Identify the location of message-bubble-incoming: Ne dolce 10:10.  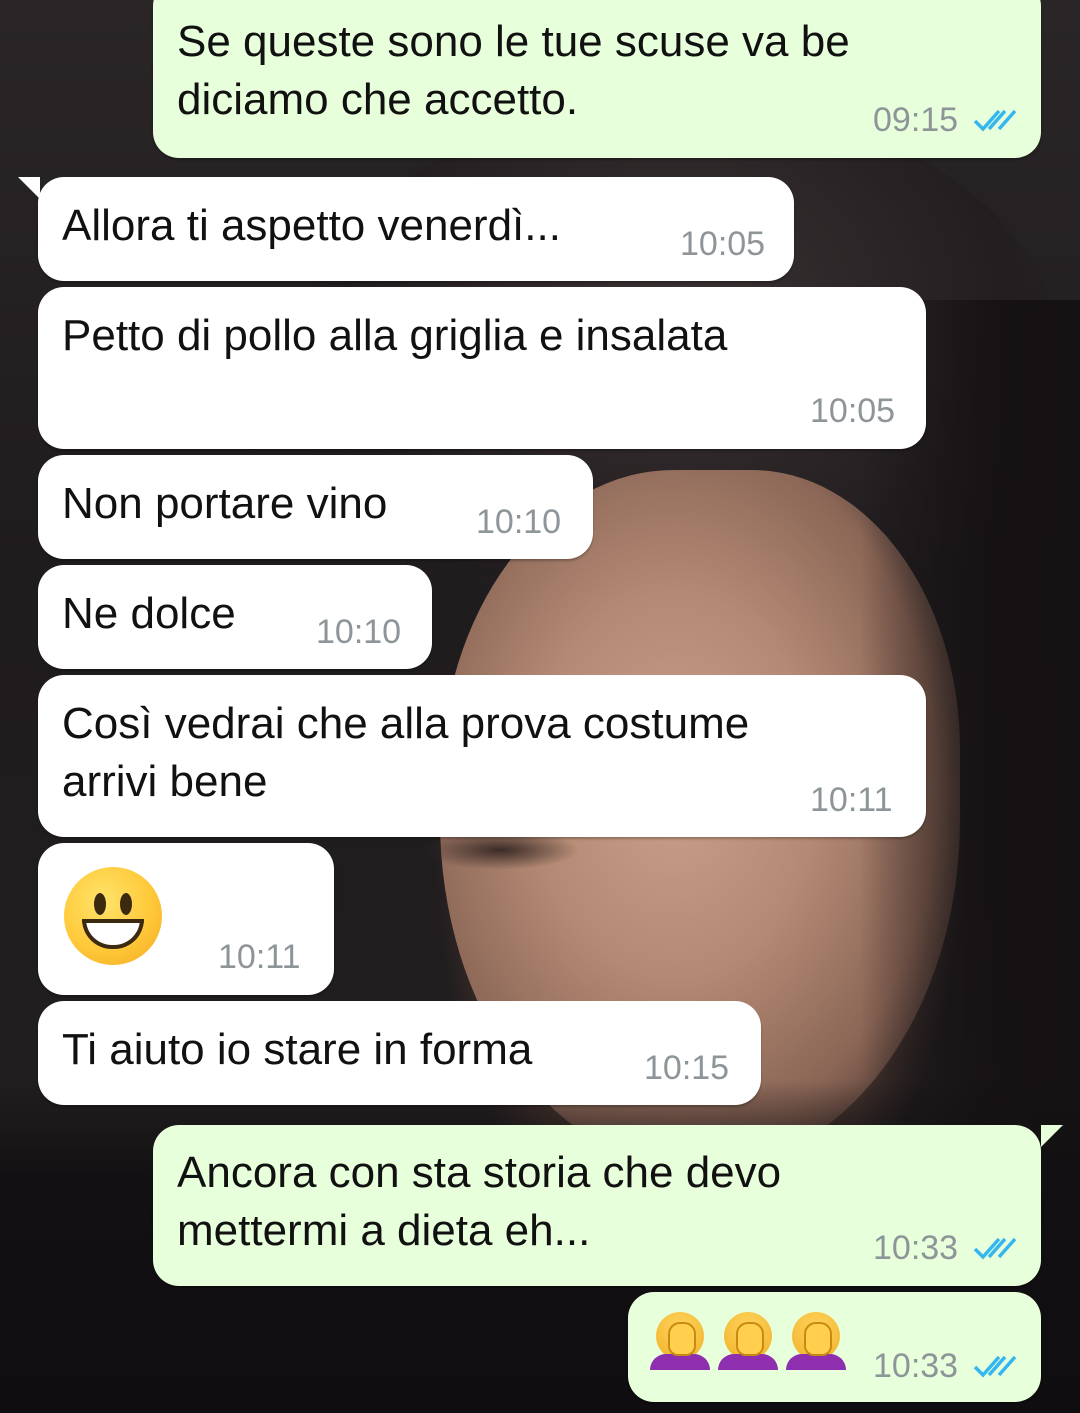
(235, 617).